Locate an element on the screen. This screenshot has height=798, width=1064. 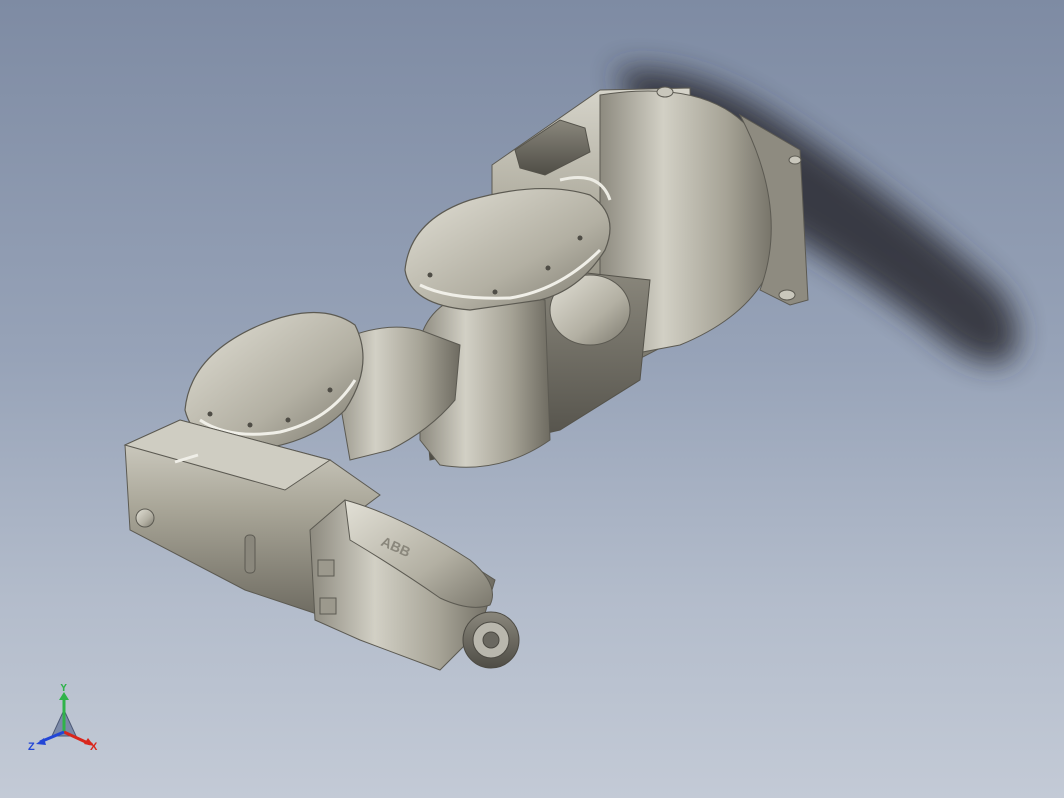
z-axis-label: Z is located at coordinates (31, 747).